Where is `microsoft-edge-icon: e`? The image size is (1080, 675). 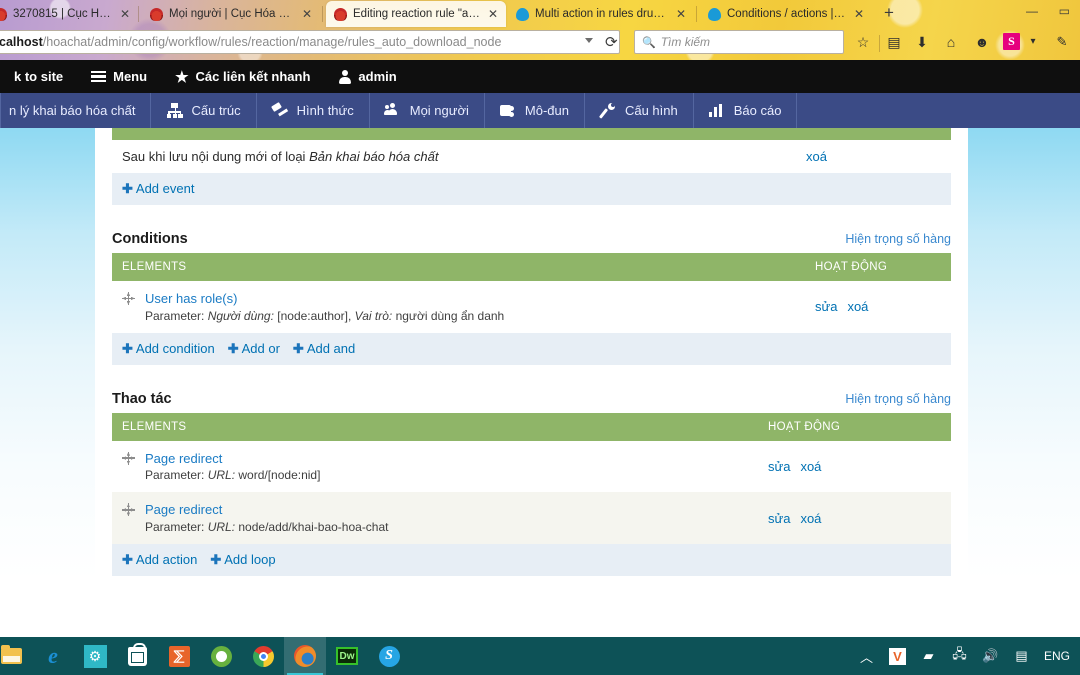
microsoft-edge-icon: e is located at coordinates (53, 656).